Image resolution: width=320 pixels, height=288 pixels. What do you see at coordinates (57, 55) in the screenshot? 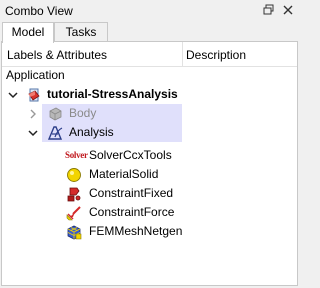
I see `header-labels: Labels & Attributes` at bounding box center [57, 55].